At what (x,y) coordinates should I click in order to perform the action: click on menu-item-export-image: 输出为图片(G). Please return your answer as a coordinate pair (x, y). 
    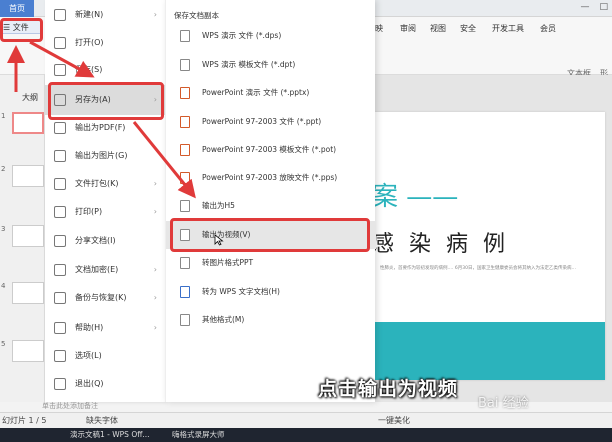
    Looking at the image, I should click on (105, 156).